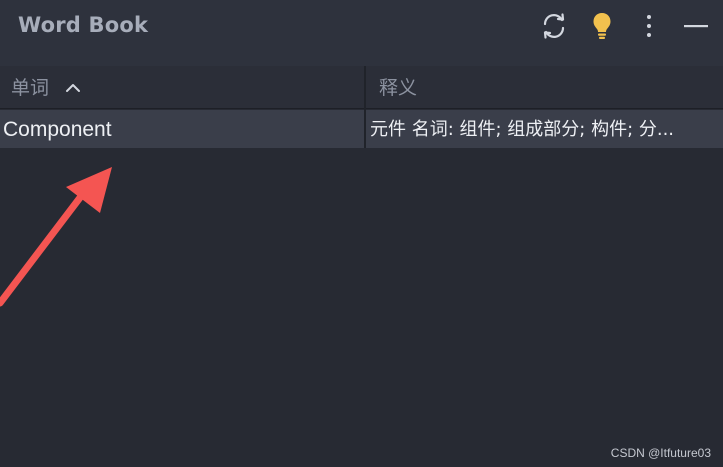 Image resolution: width=723 pixels, height=467 pixels. What do you see at coordinates (83, 25) in the screenshot?
I see `panel-title: Word Book` at bounding box center [83, 25].